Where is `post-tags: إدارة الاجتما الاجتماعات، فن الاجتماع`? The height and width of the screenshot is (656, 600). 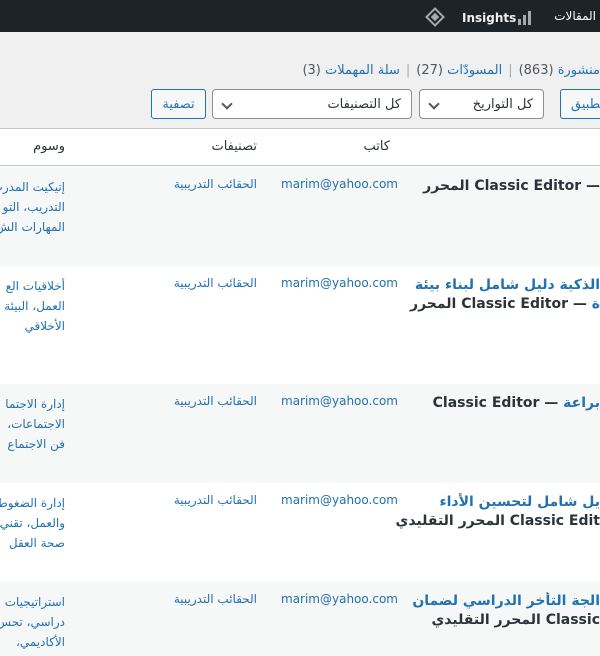
post-tags: إدارة الاجتما الاجتماعات، فن الاجتماع is located at coordinates (32, 424).